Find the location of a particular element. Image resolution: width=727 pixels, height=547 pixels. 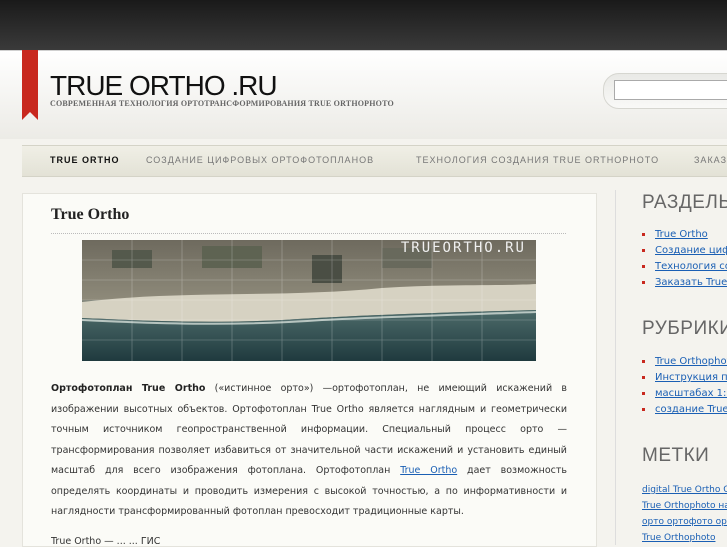

section-link: Заказать True Ortho is located at coordinates (691, 282).